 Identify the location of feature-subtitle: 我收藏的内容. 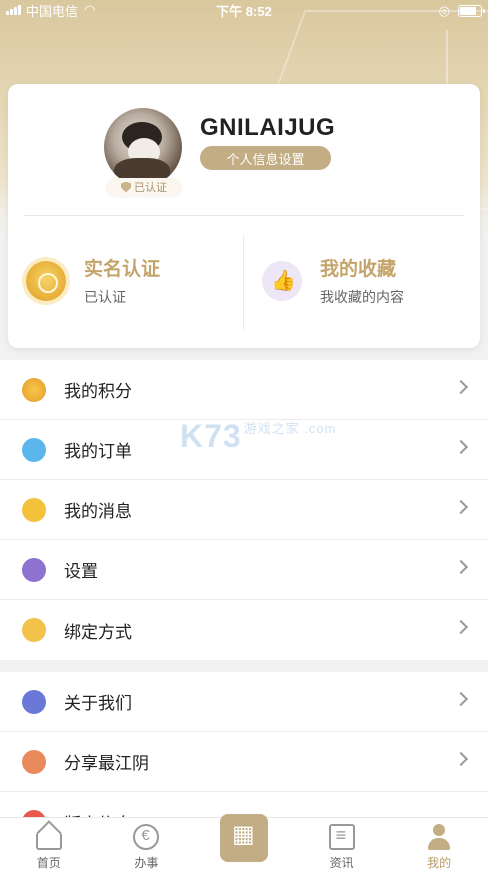
(362, 297).